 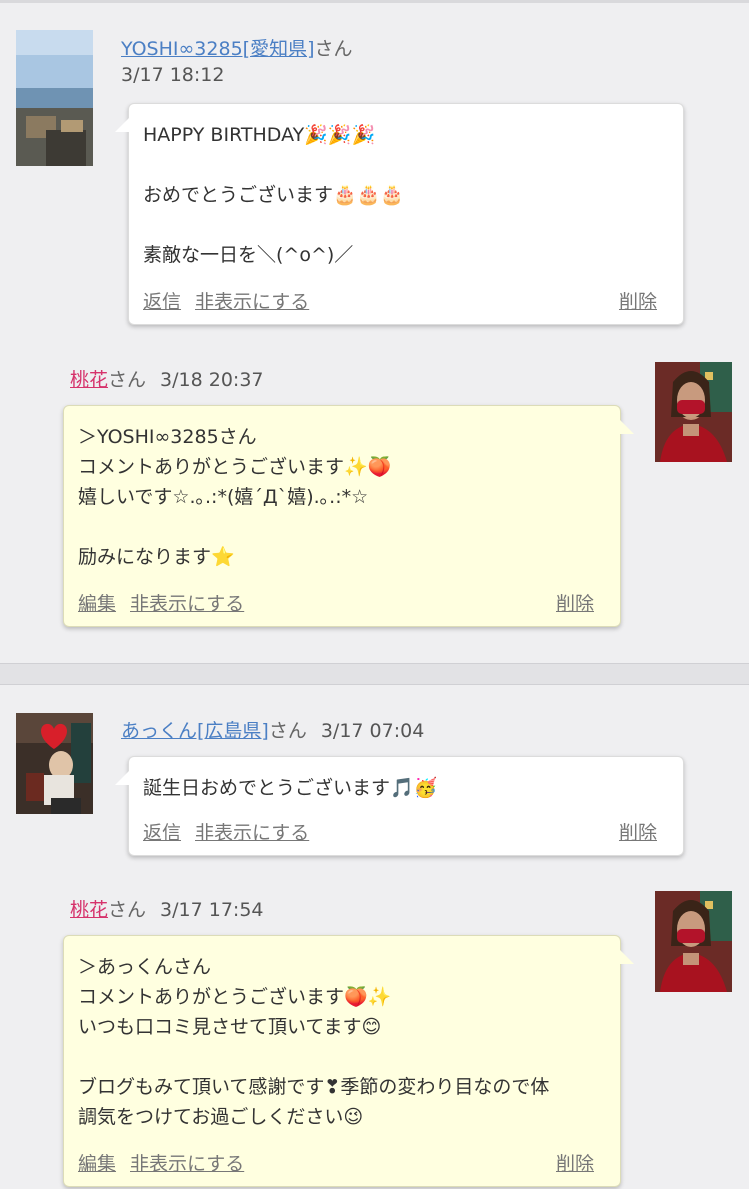 What do you see at coordinates (235, 997) in the screenshot?
I see `reply-line: コメントありがとうございます🍑✨` at bounding box center [235, 997].